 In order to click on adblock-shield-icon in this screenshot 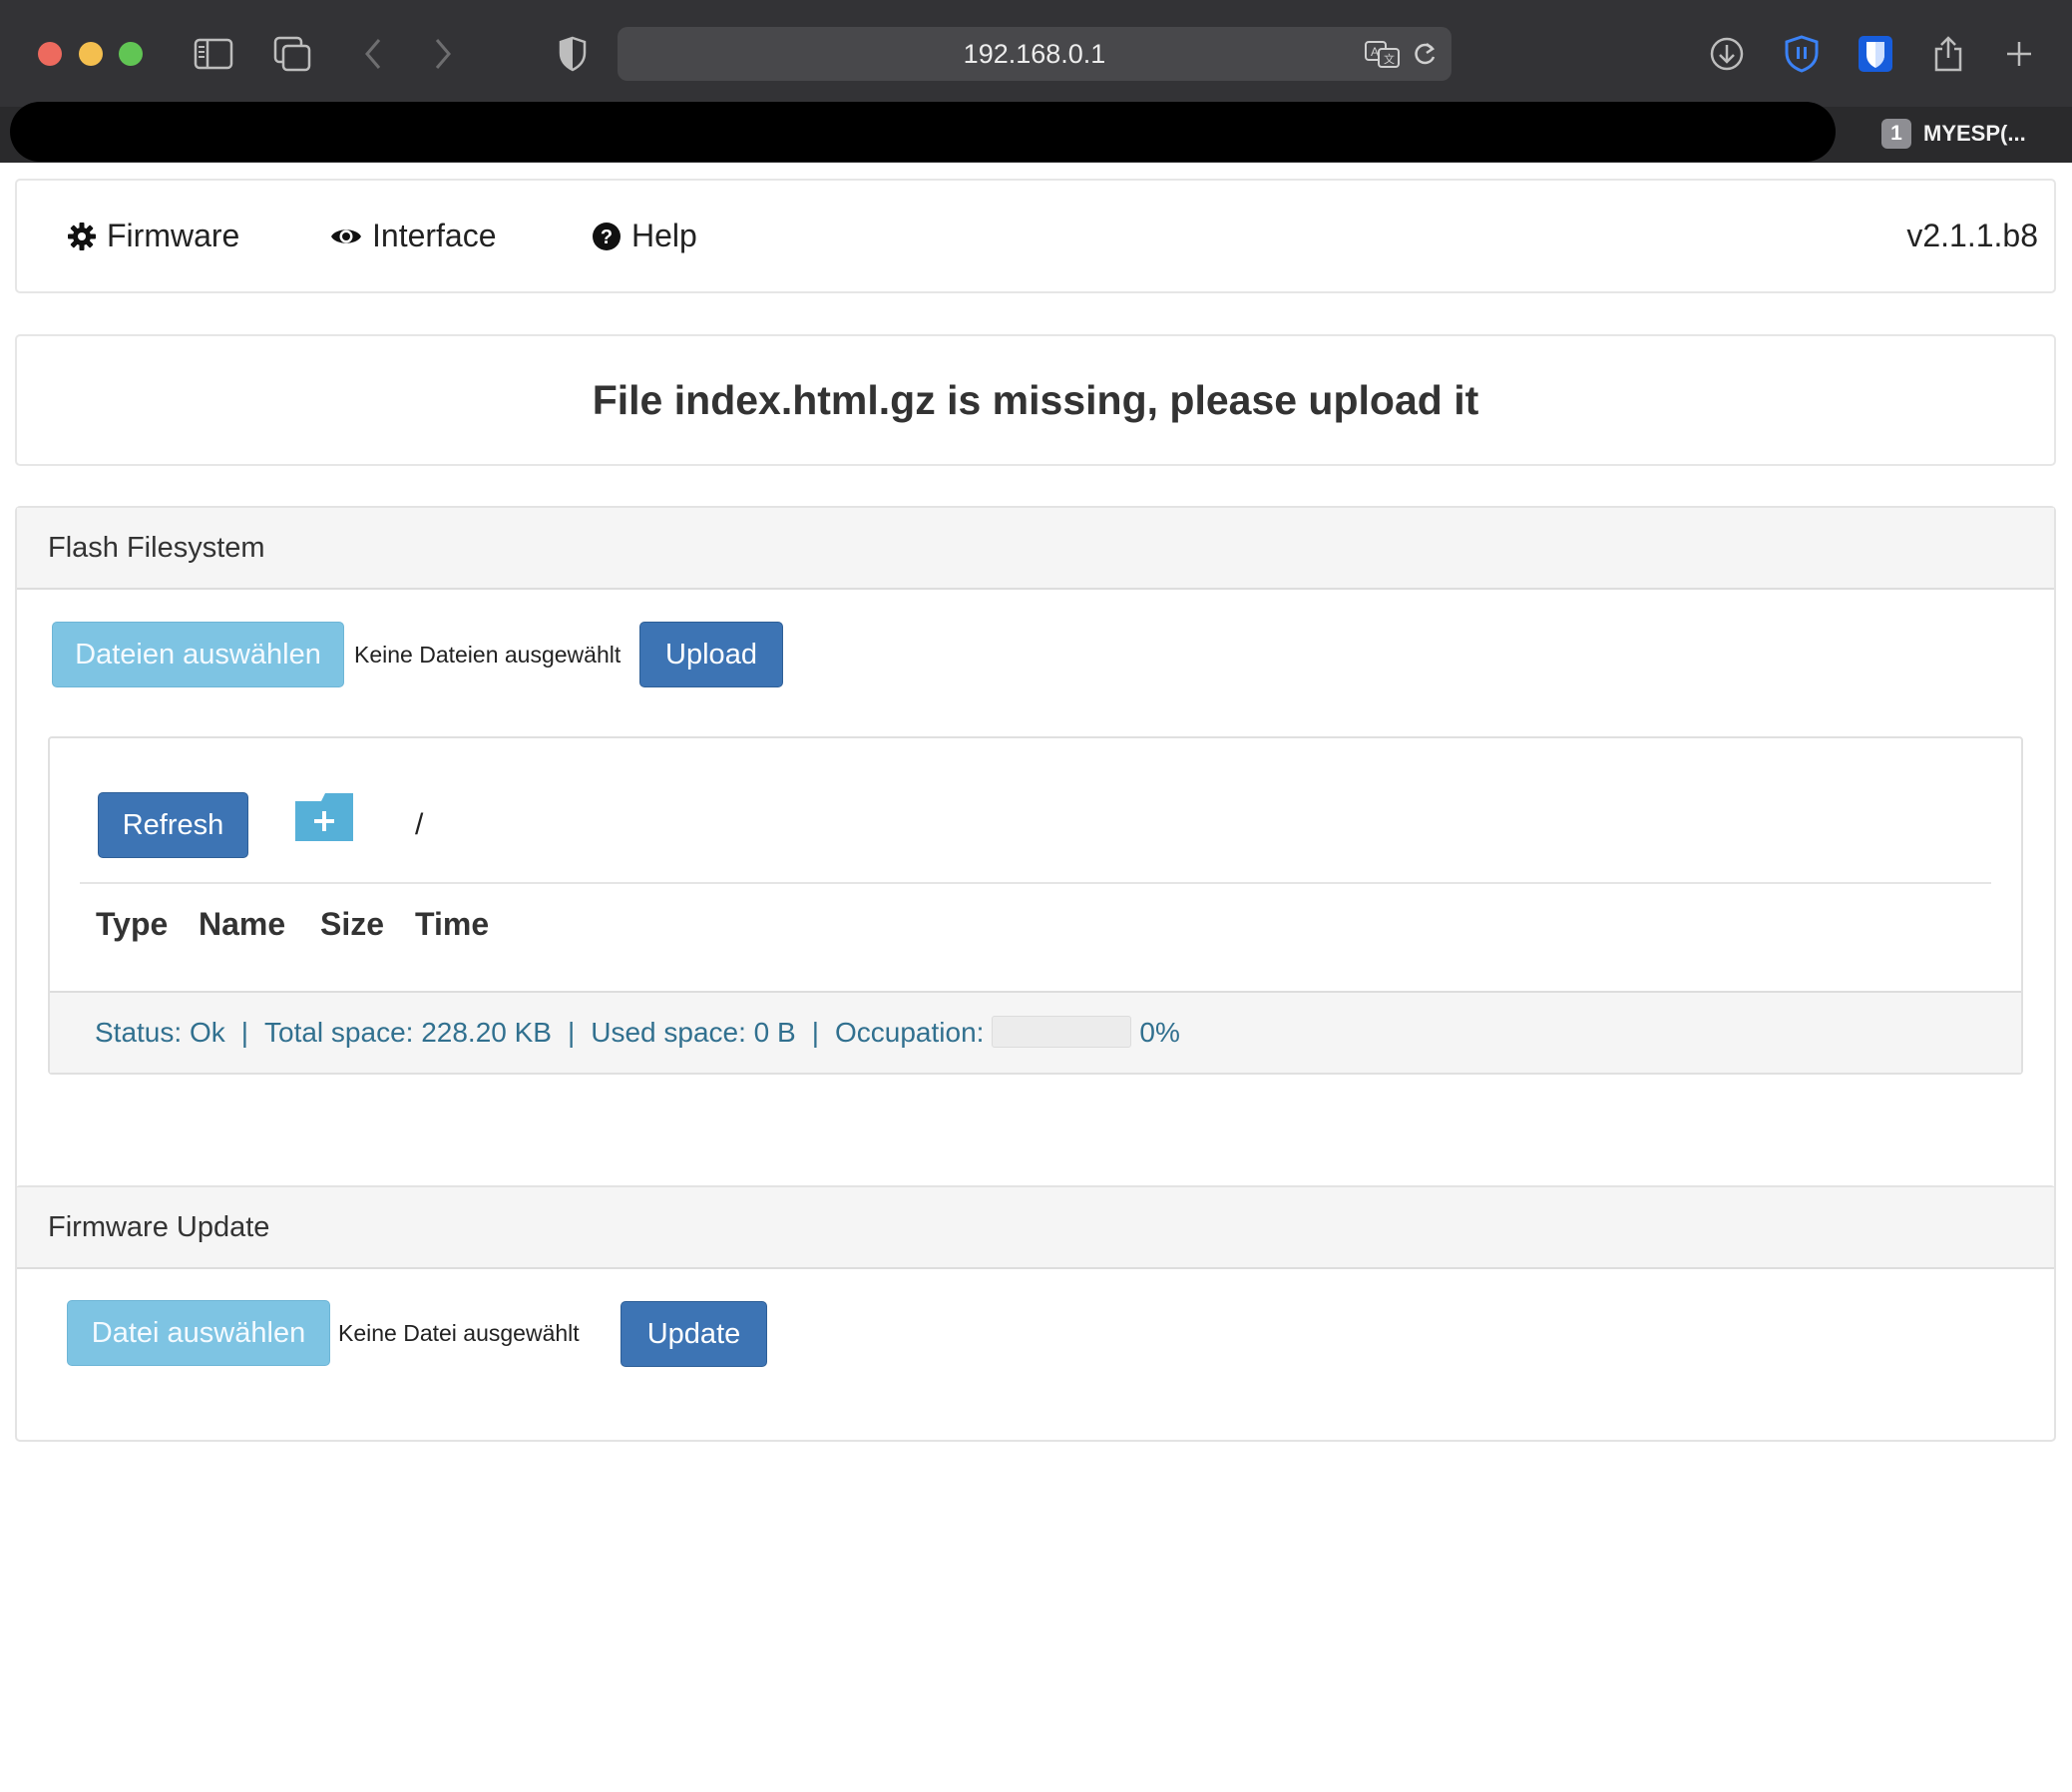, I will do `click(1802, 54)`.